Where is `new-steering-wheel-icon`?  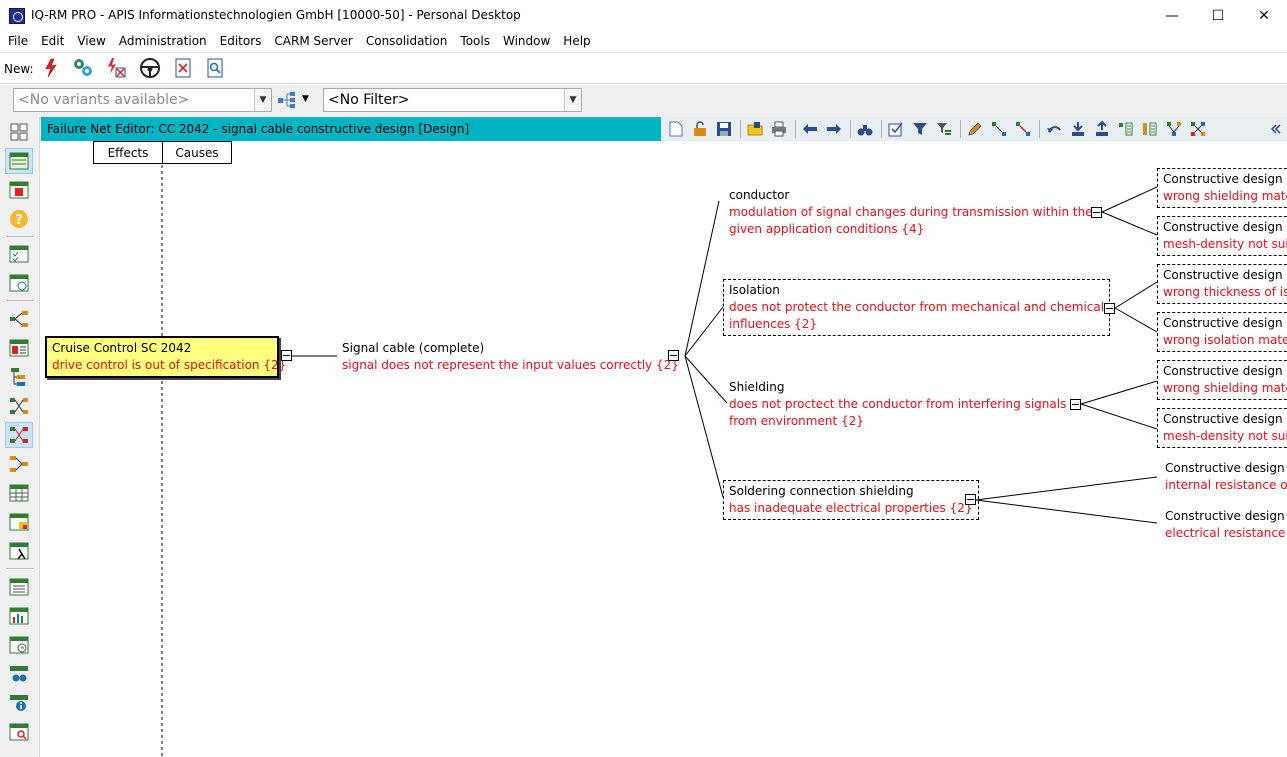
new-steering-wheel-icon is located at coordinates (150, 68).